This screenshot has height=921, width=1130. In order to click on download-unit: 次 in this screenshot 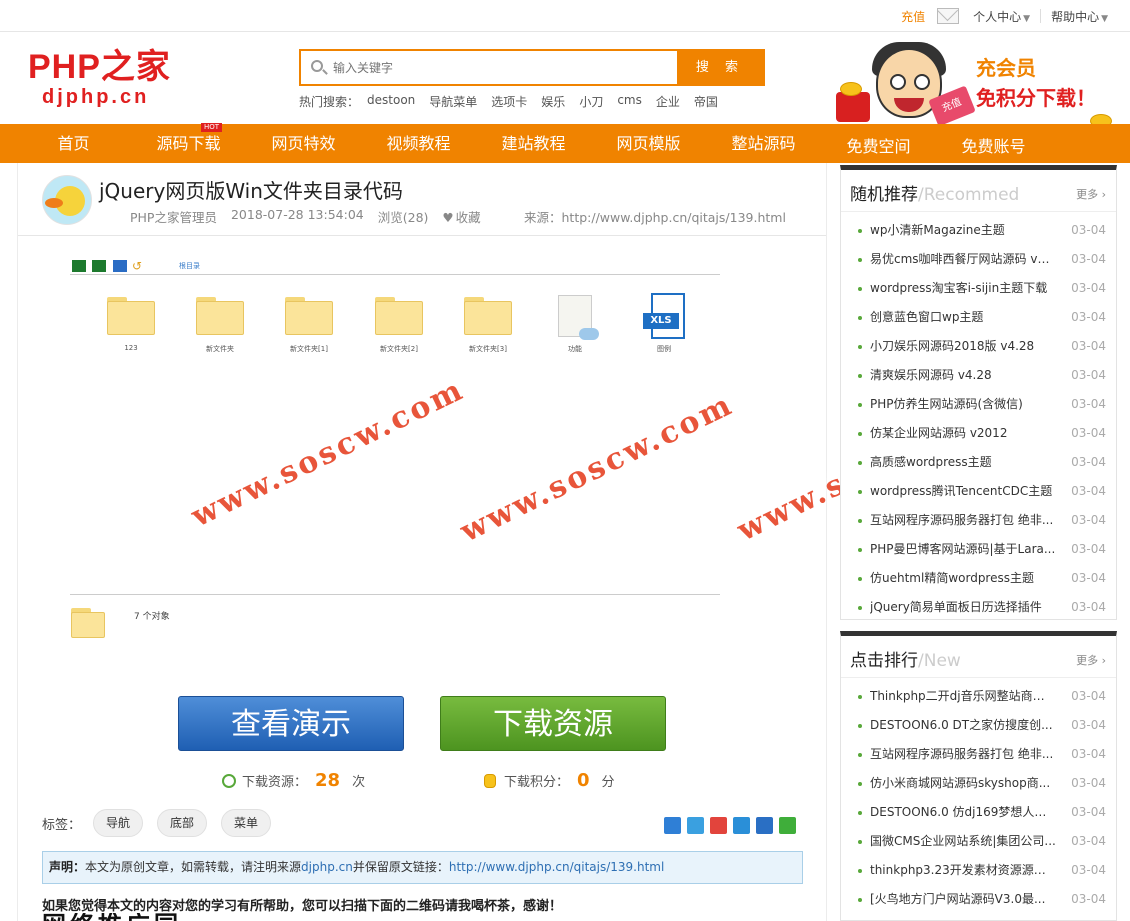, I will do `click(359, 782)`.